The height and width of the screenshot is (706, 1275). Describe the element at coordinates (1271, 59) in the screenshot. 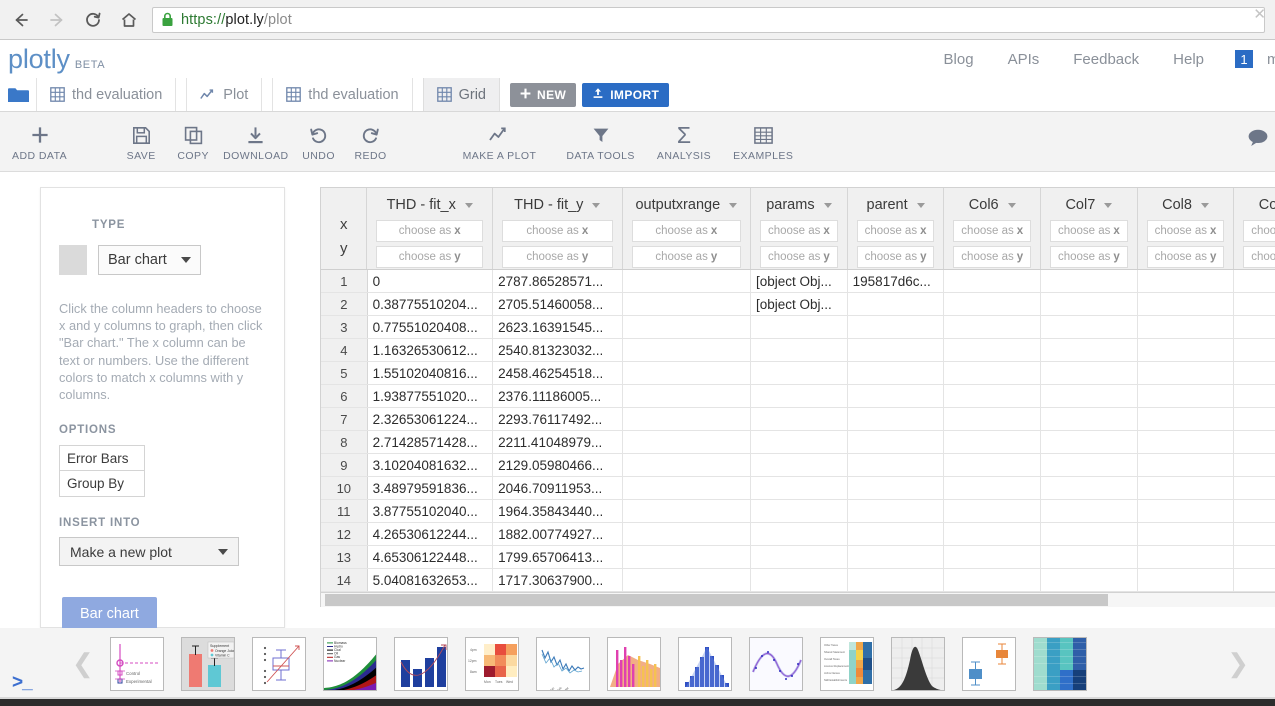

I see `user-menu-clipped: m` at that location.